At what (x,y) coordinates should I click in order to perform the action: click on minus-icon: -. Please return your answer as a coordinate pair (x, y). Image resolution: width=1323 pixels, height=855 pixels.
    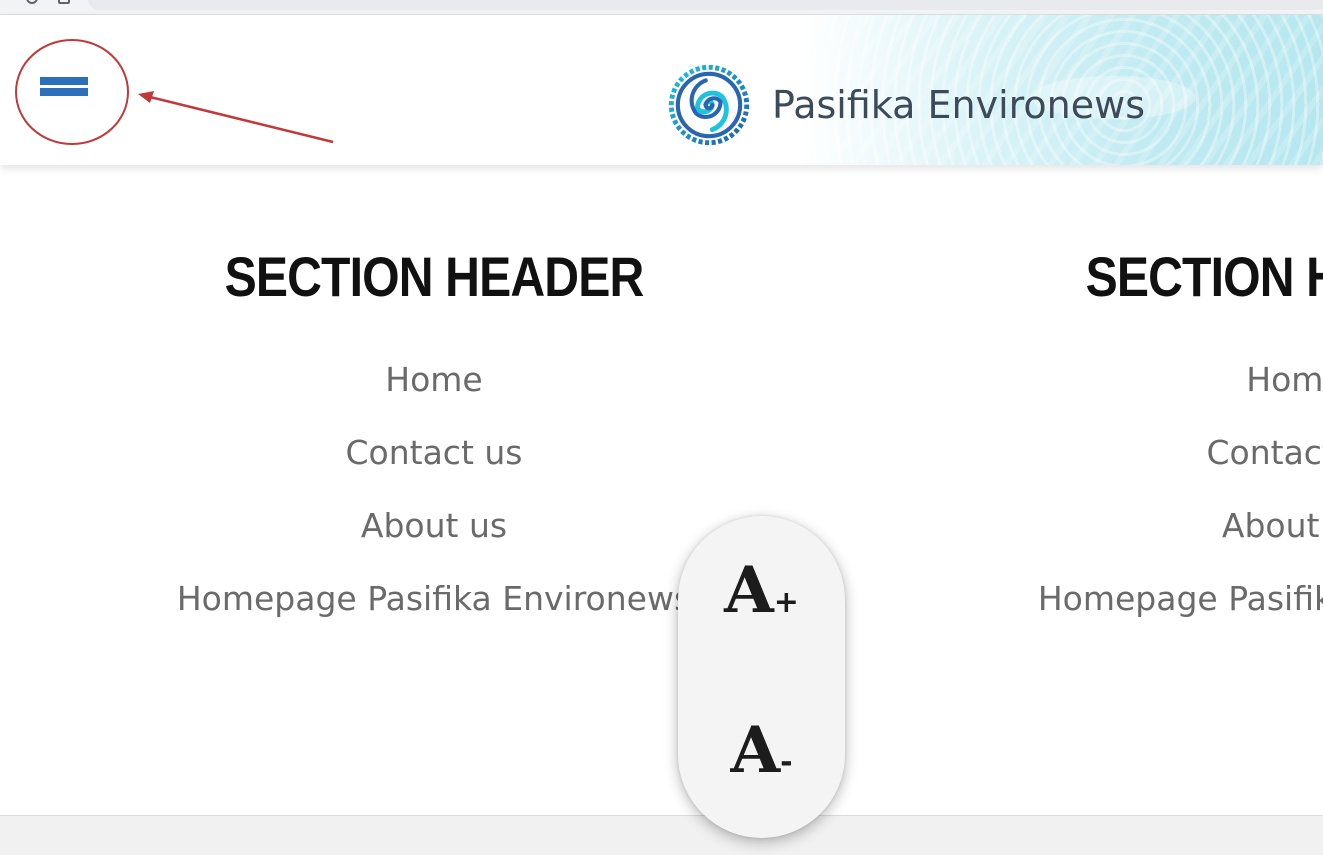
    Looking at the image, I should click on (786, 762).